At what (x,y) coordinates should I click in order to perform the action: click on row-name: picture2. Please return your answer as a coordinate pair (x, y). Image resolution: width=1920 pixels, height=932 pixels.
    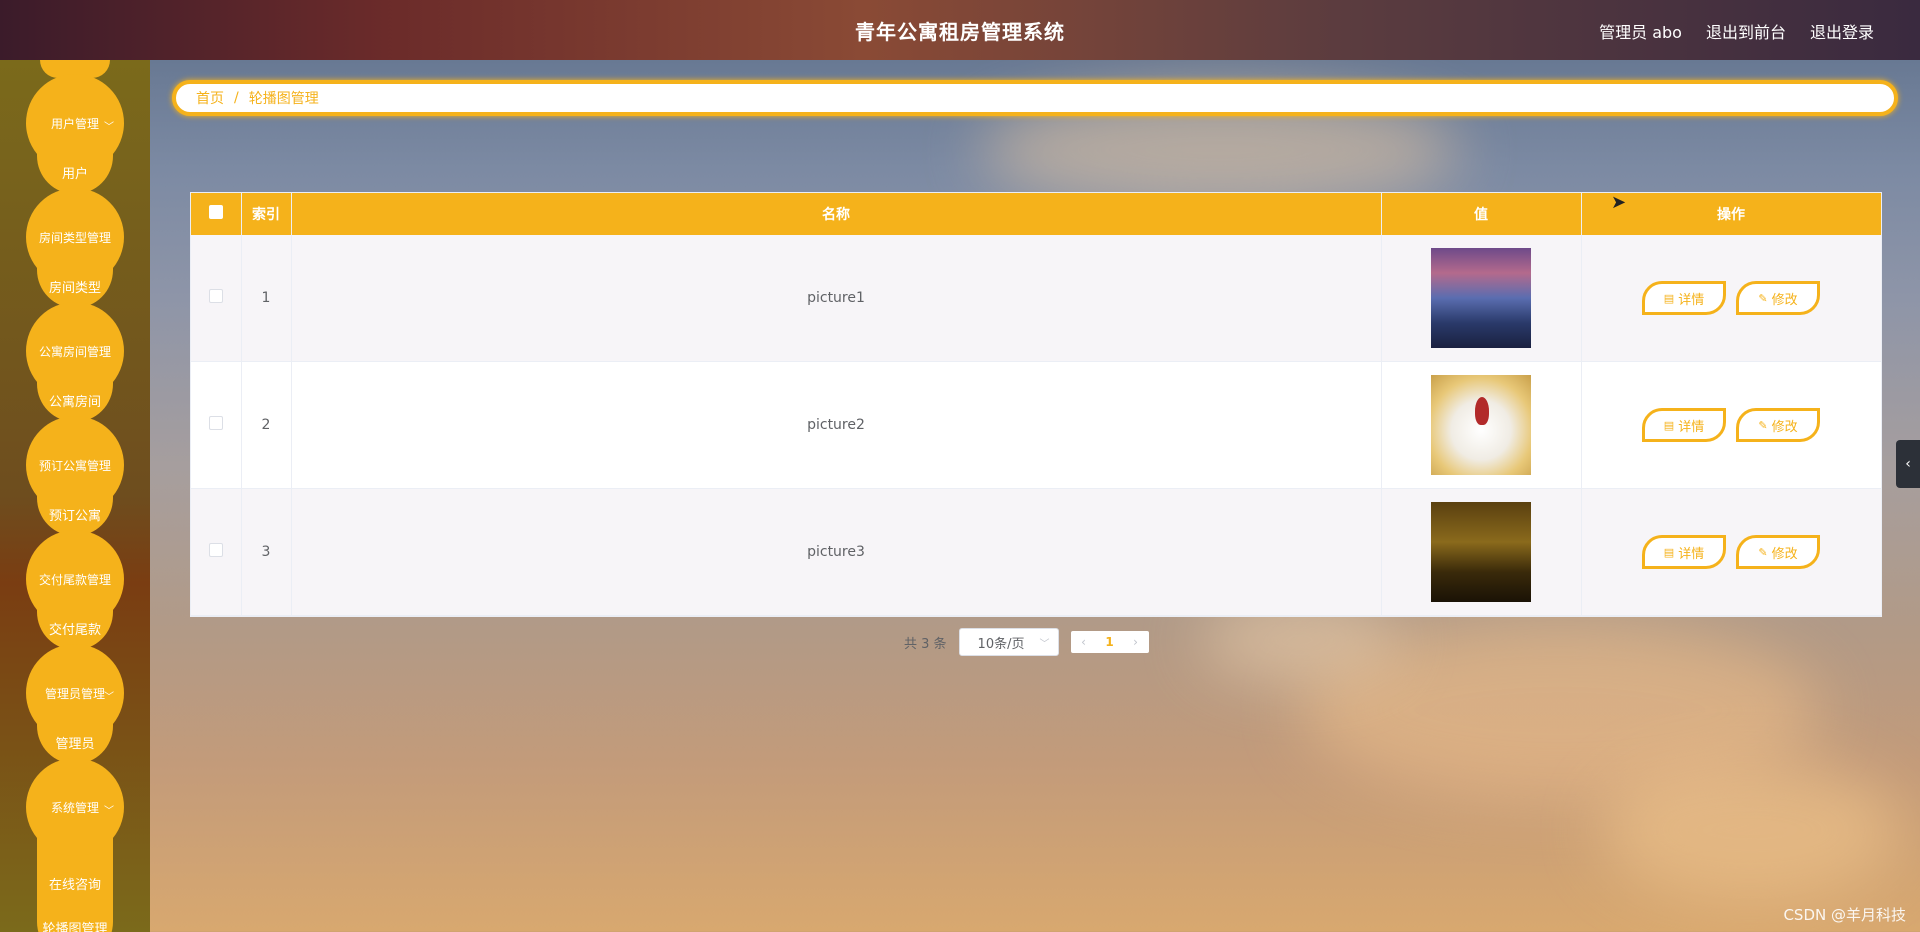
    Looking at the image, I should click on (836, 425).